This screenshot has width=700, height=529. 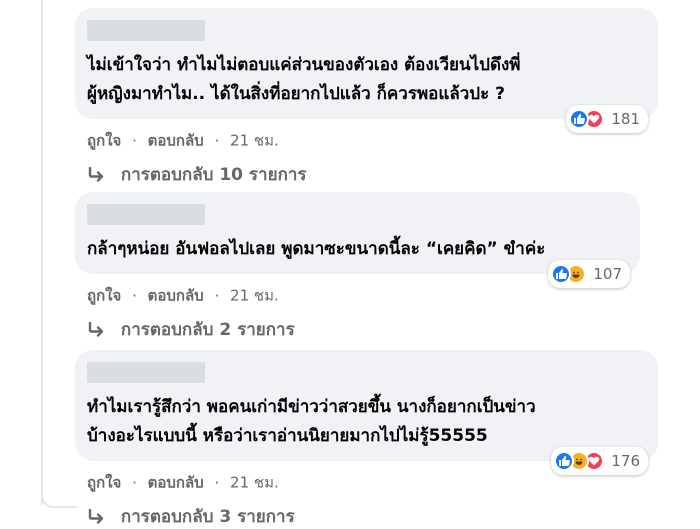 I want to click on reaction-summary: 181, so click(x=607, y=119).